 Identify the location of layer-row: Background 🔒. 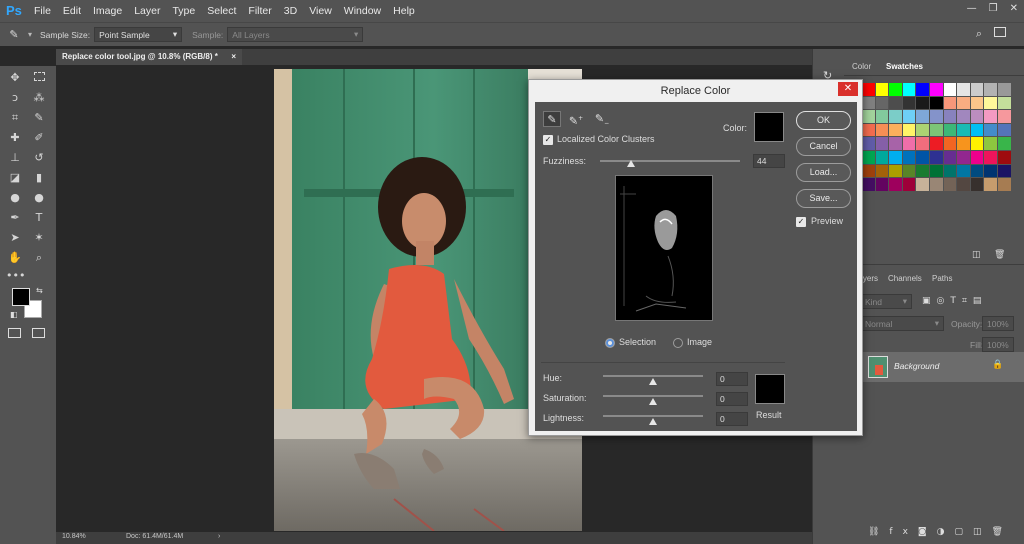
(942, 367).